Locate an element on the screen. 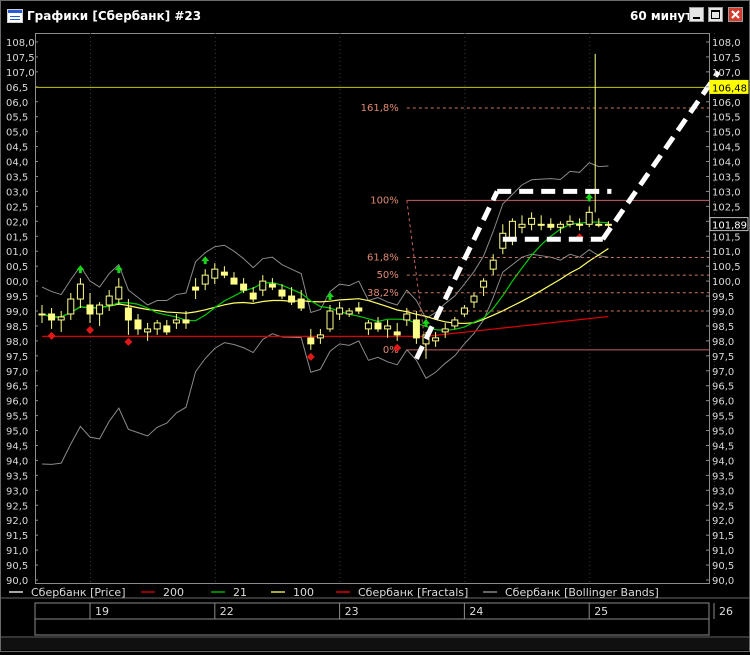 This screenshot has width=750, height=655. close-button is located at coordinates (735, 14).